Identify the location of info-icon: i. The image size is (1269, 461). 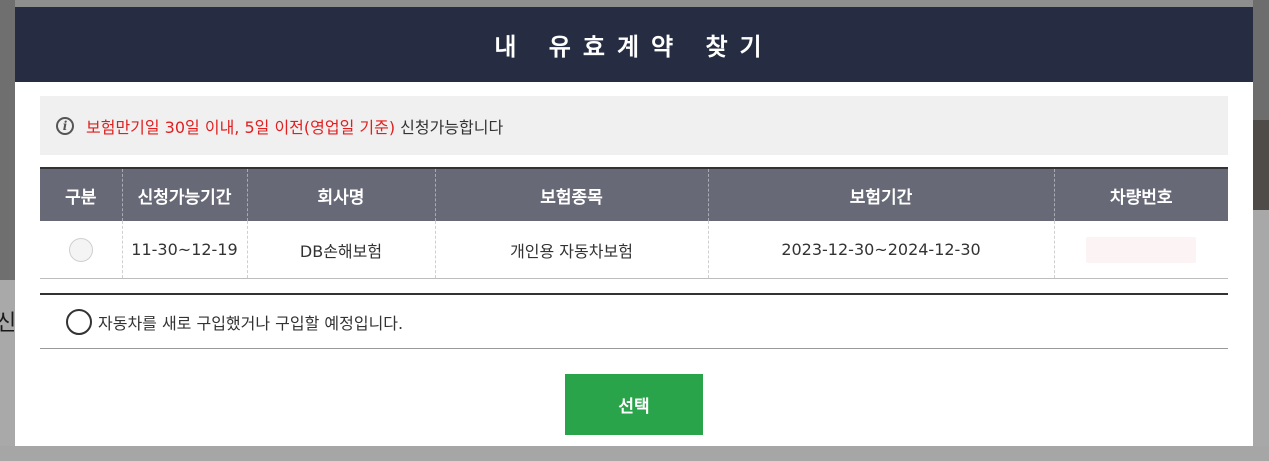
(65, 125).